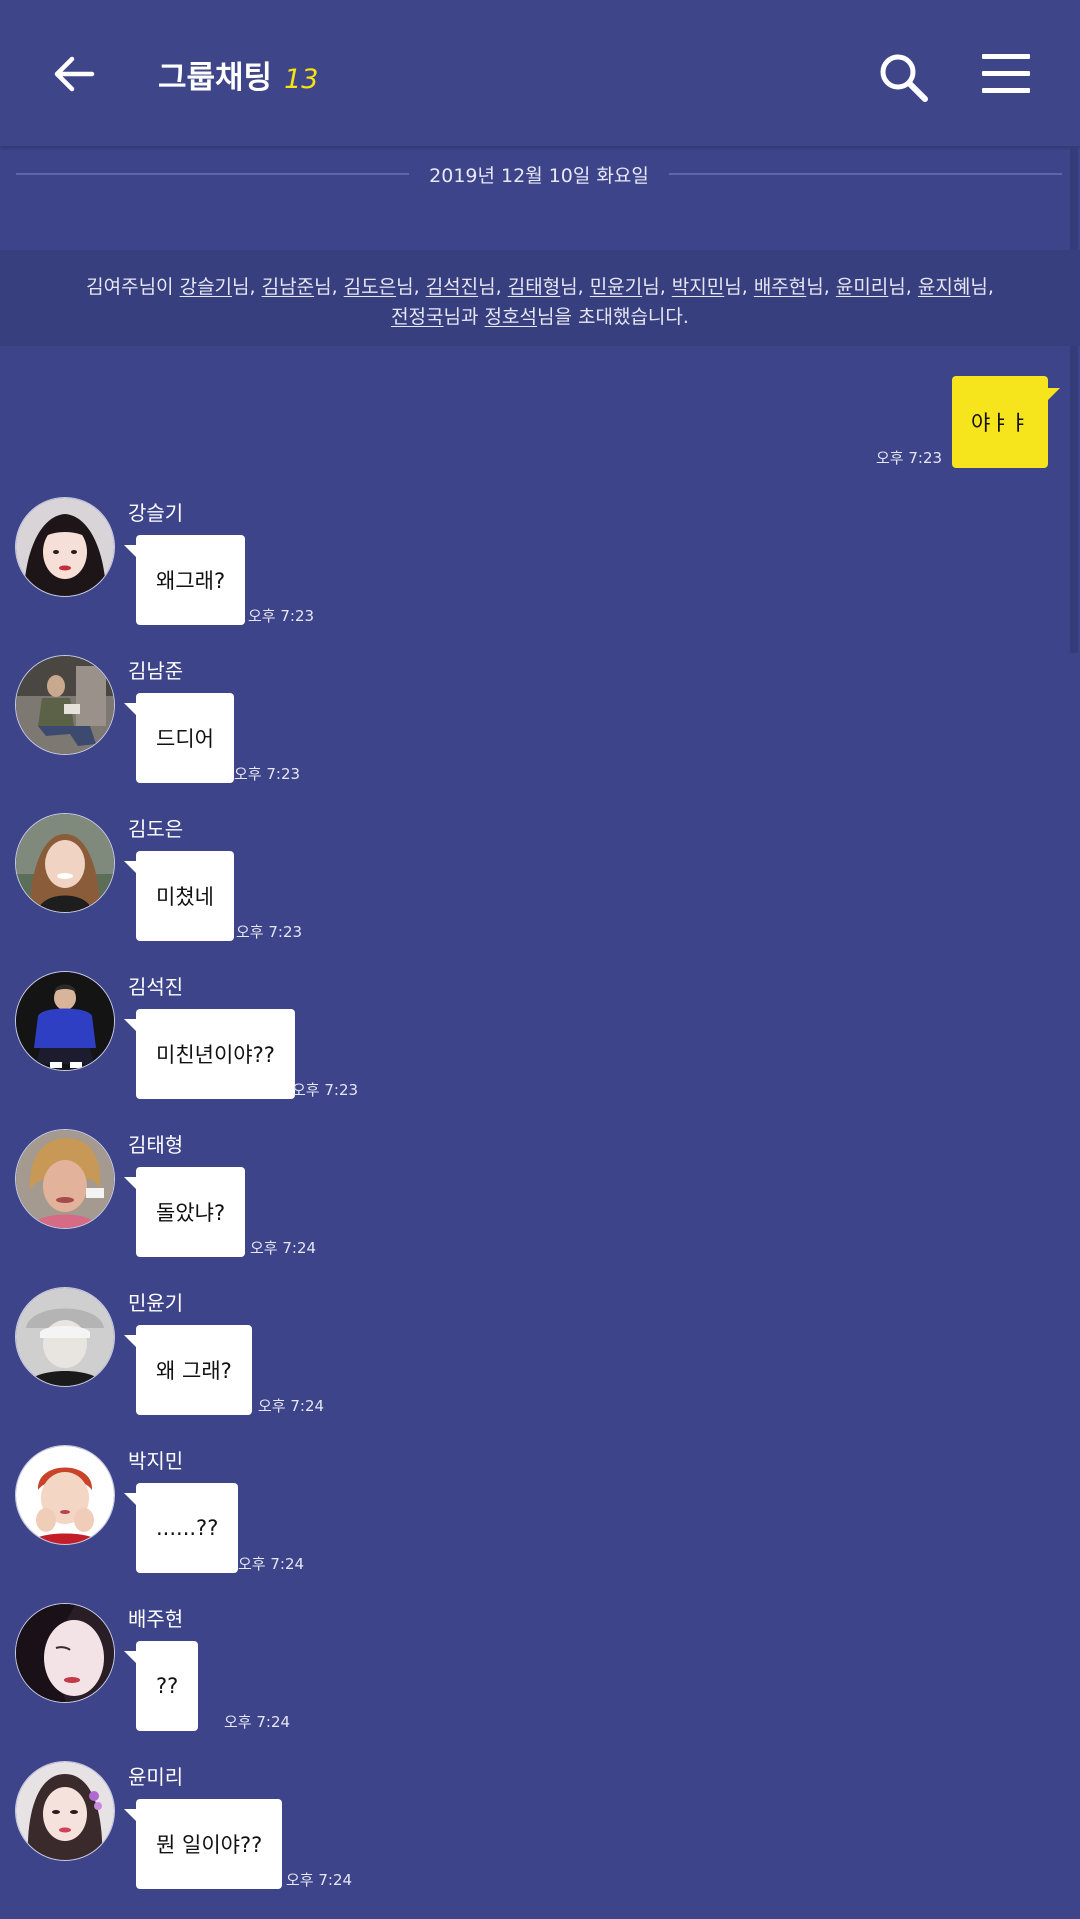 This screenshot has height=1919, width=1080. I want to click on message-row: 김남준 드디어 오후 7:23, so click(540, 734).